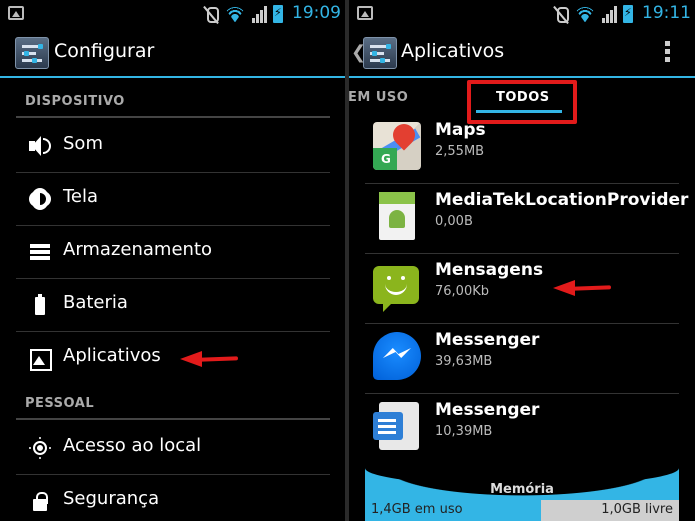 The image size is (695, 521). What do you see at coordinates (522, 53) in the screenshot?
I see `action-bar: ❮ Aplicativos` at bounding box center [522, 53].